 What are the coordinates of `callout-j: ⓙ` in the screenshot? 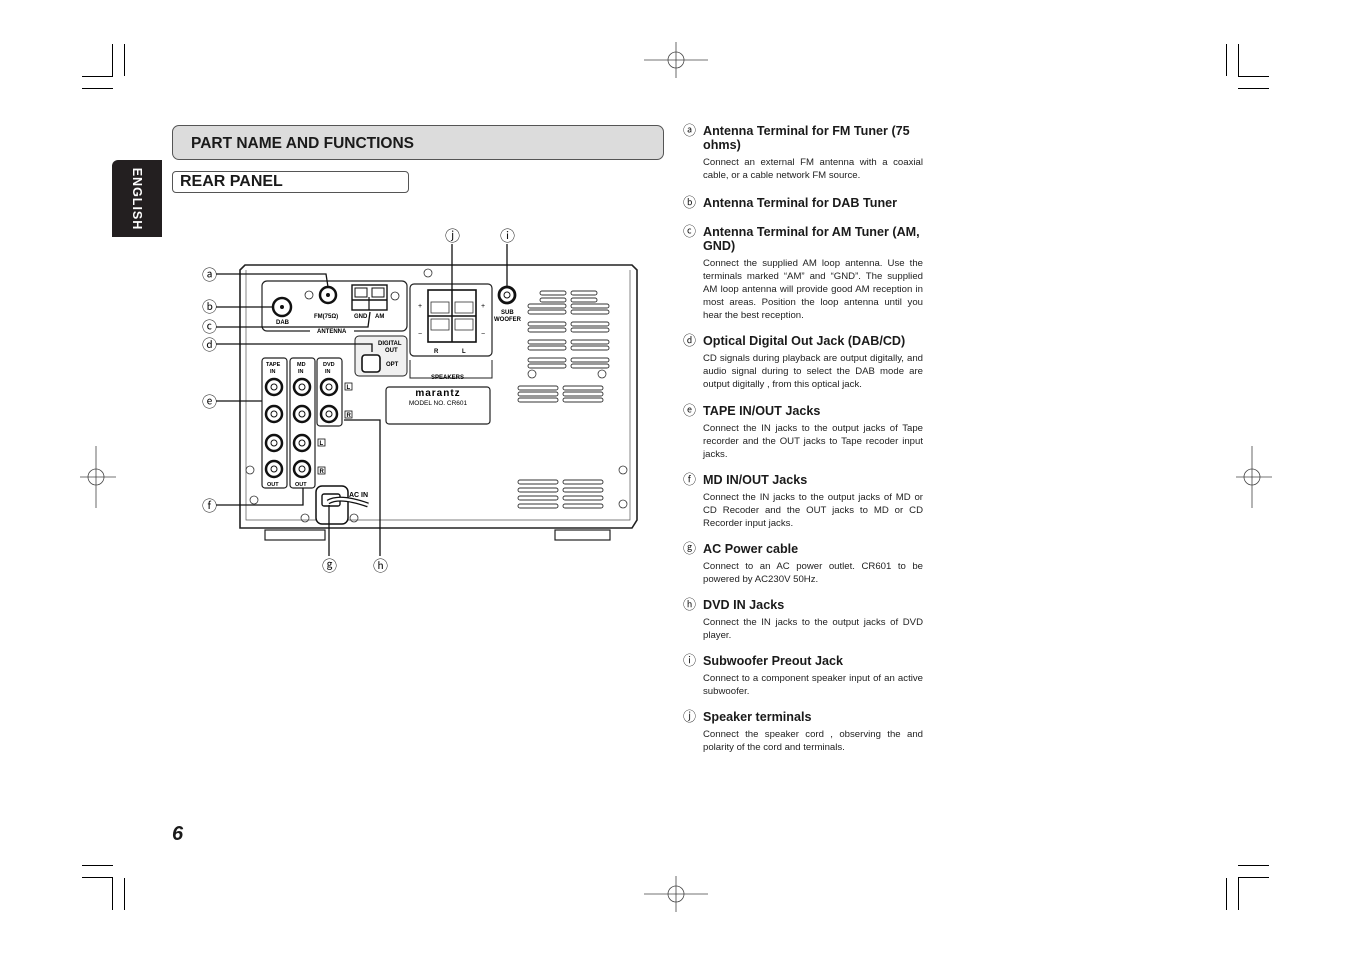 It's located at (452, 236).